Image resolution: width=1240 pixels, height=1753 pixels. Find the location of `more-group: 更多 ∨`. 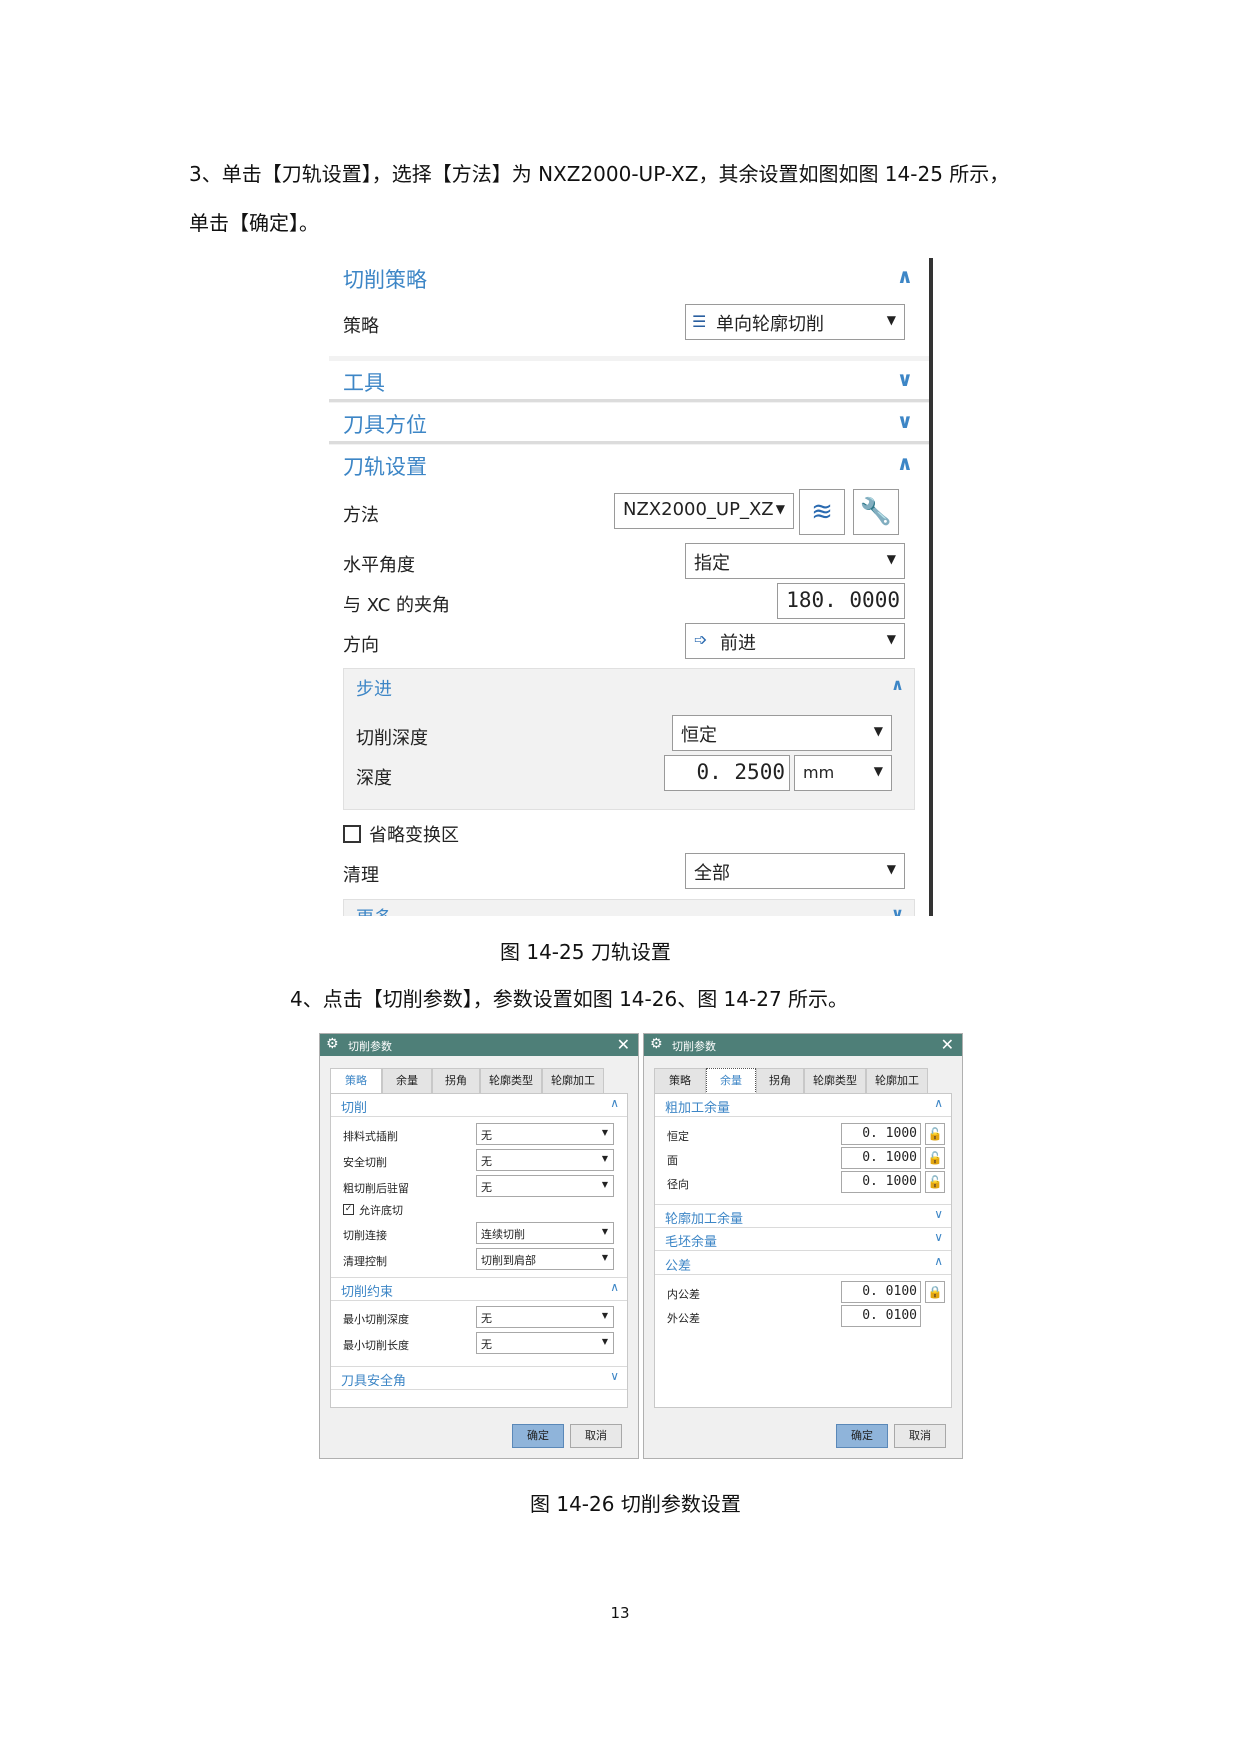

more-group: 更多 ∨ is located at coordinates (629, 907).